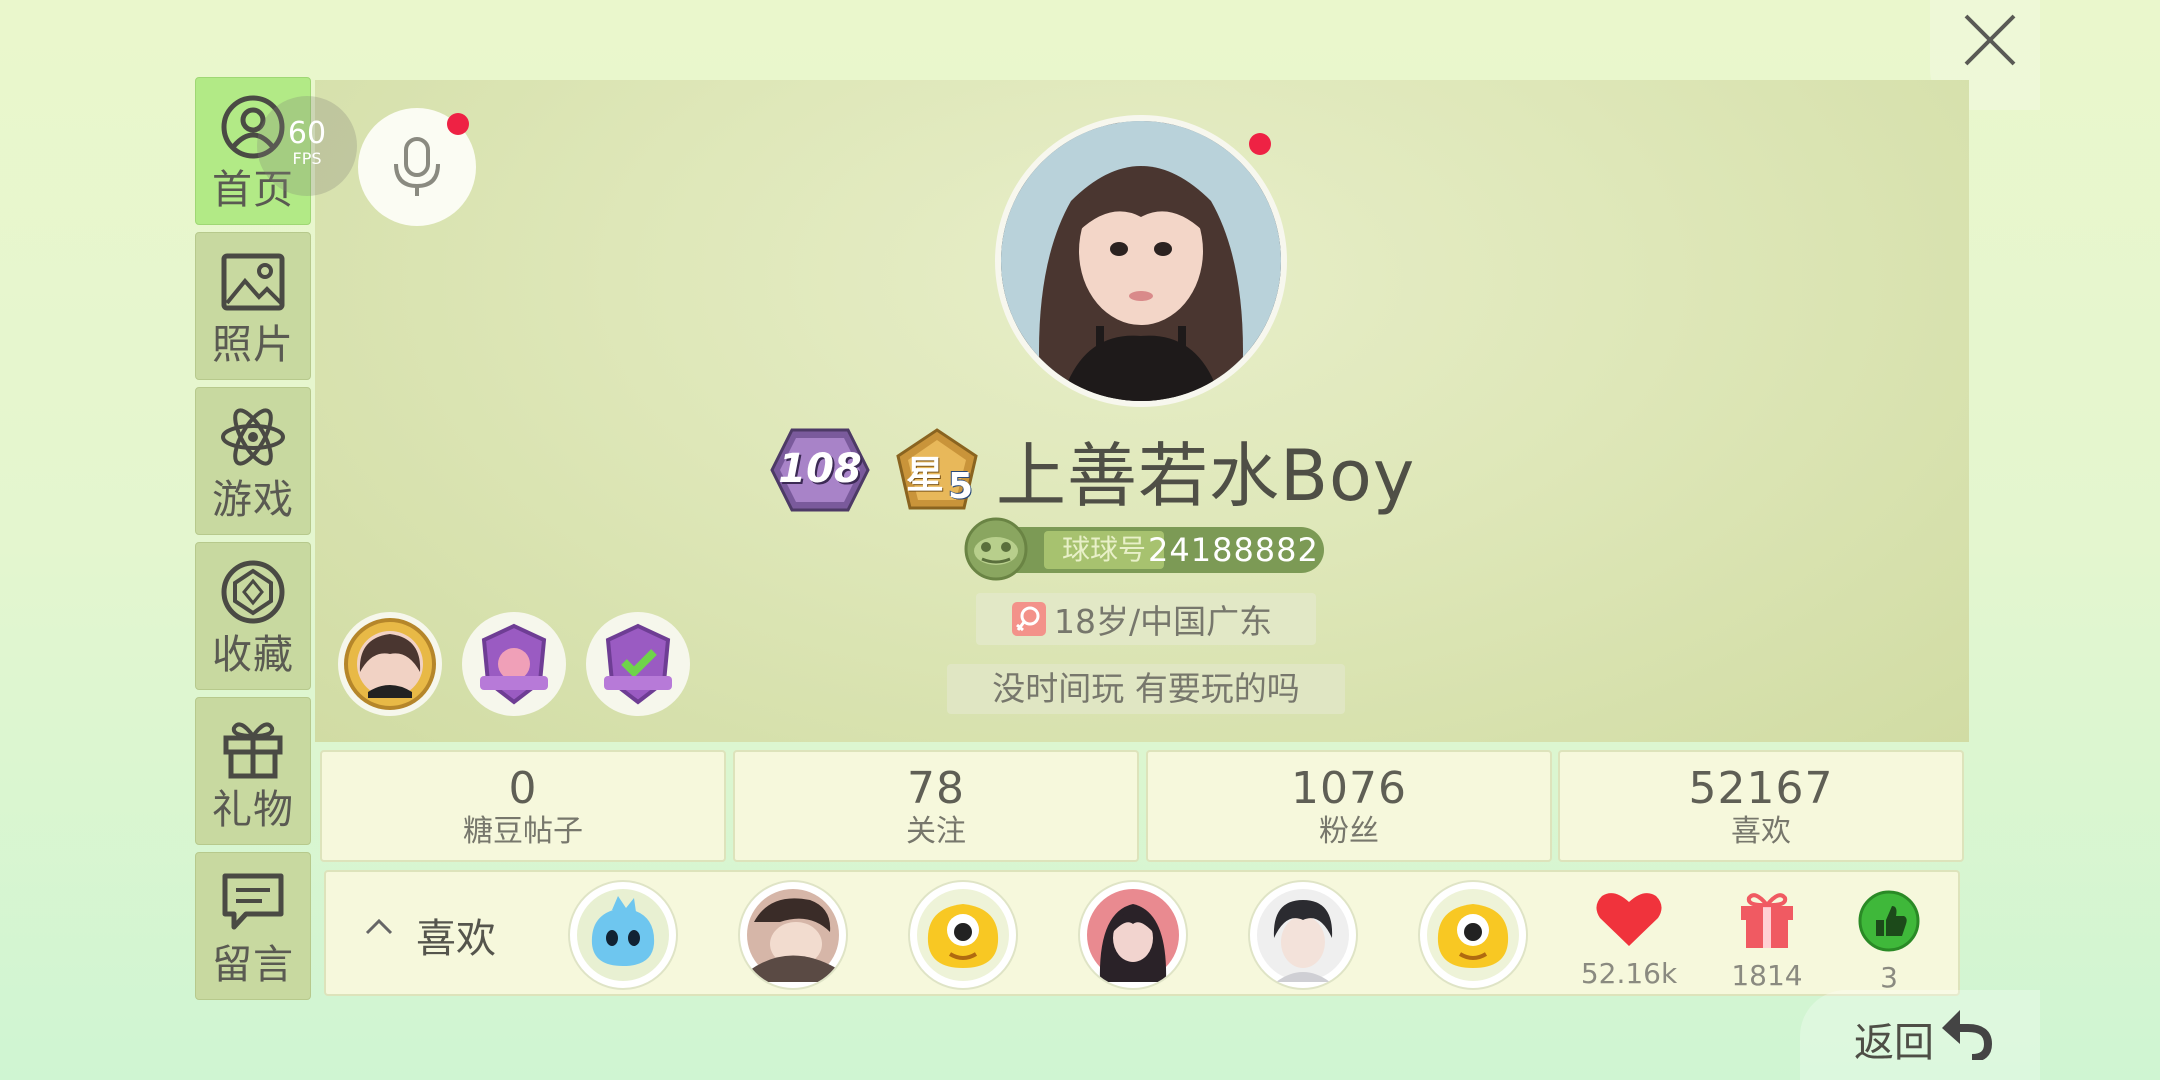 The image size is (2160, 1080). I want to click on level-badge: 108, so click(820, 470).